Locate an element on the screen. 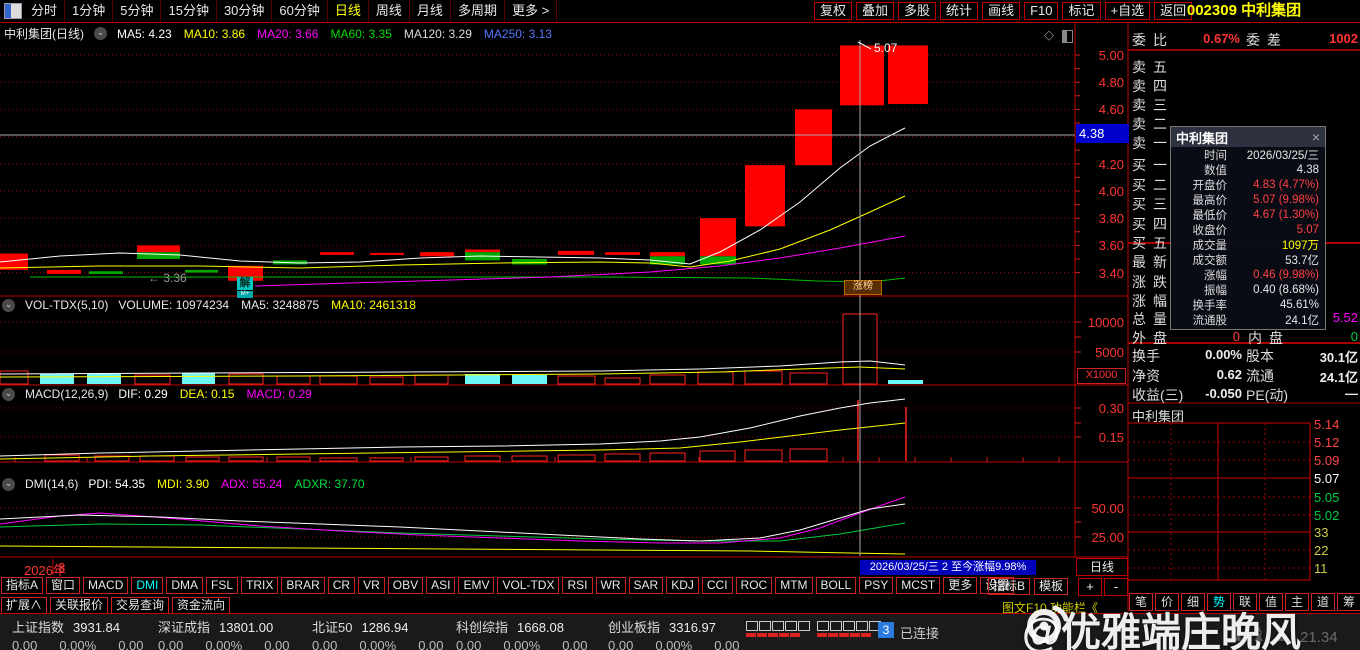 The image size is (1360, 650). tab-BOLL: BOLL is located at coordinates (836, 585).